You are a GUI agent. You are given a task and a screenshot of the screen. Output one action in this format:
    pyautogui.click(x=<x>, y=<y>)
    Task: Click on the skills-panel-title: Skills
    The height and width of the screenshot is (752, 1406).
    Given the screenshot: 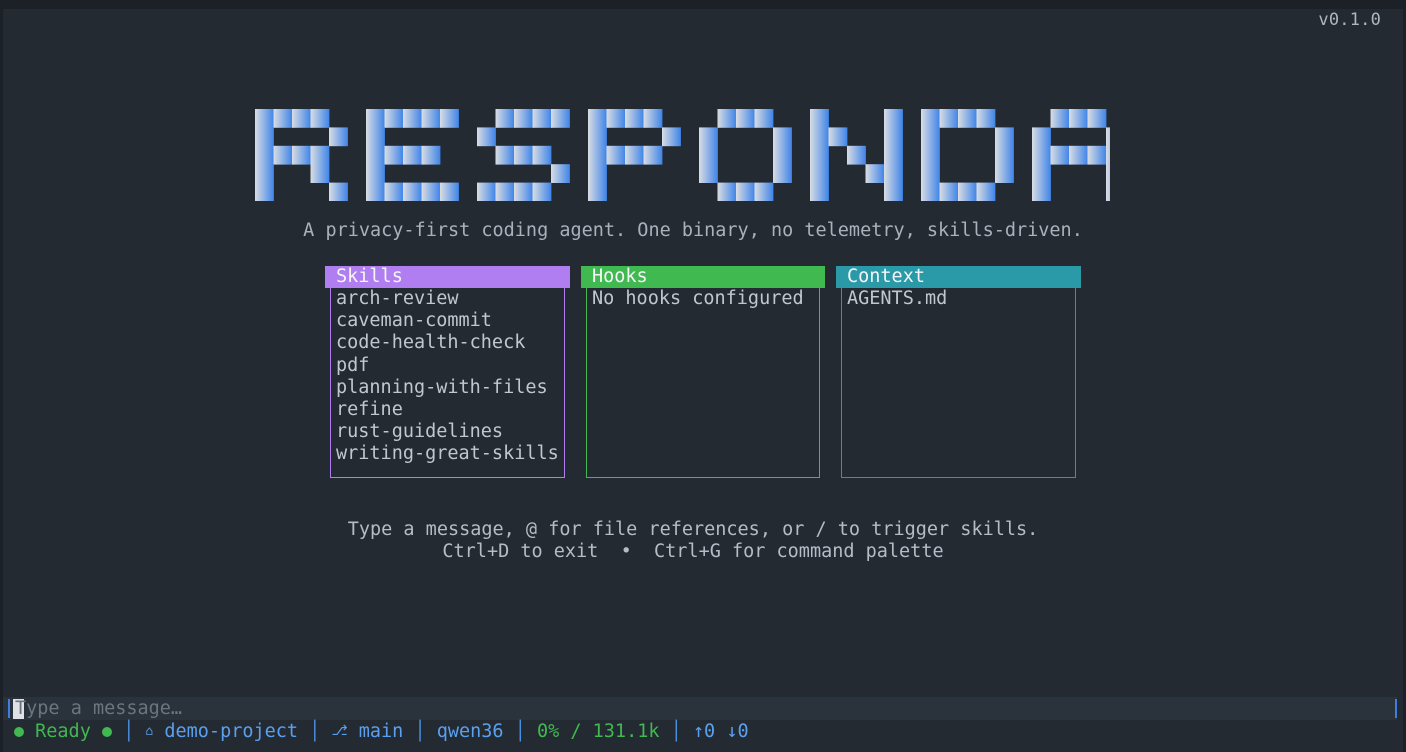 What is the action you would take?
    pyautogui.click(x=447, y=277)
    